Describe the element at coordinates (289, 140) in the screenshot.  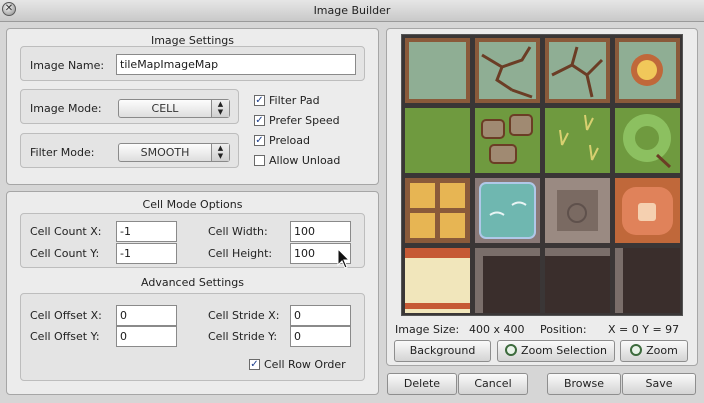
I see `preload-label: Preload` at that location.